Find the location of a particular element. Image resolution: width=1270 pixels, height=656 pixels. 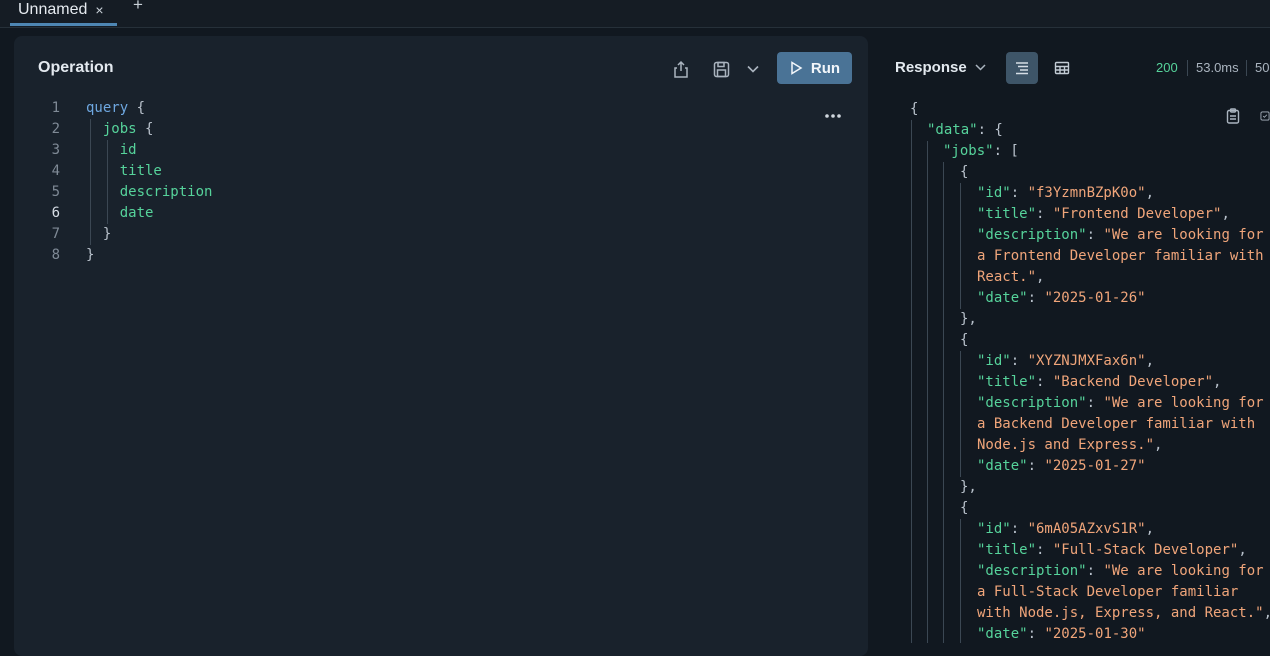

json-line: "title": "Frontend Developer", is located at coordinates (1103, 214).